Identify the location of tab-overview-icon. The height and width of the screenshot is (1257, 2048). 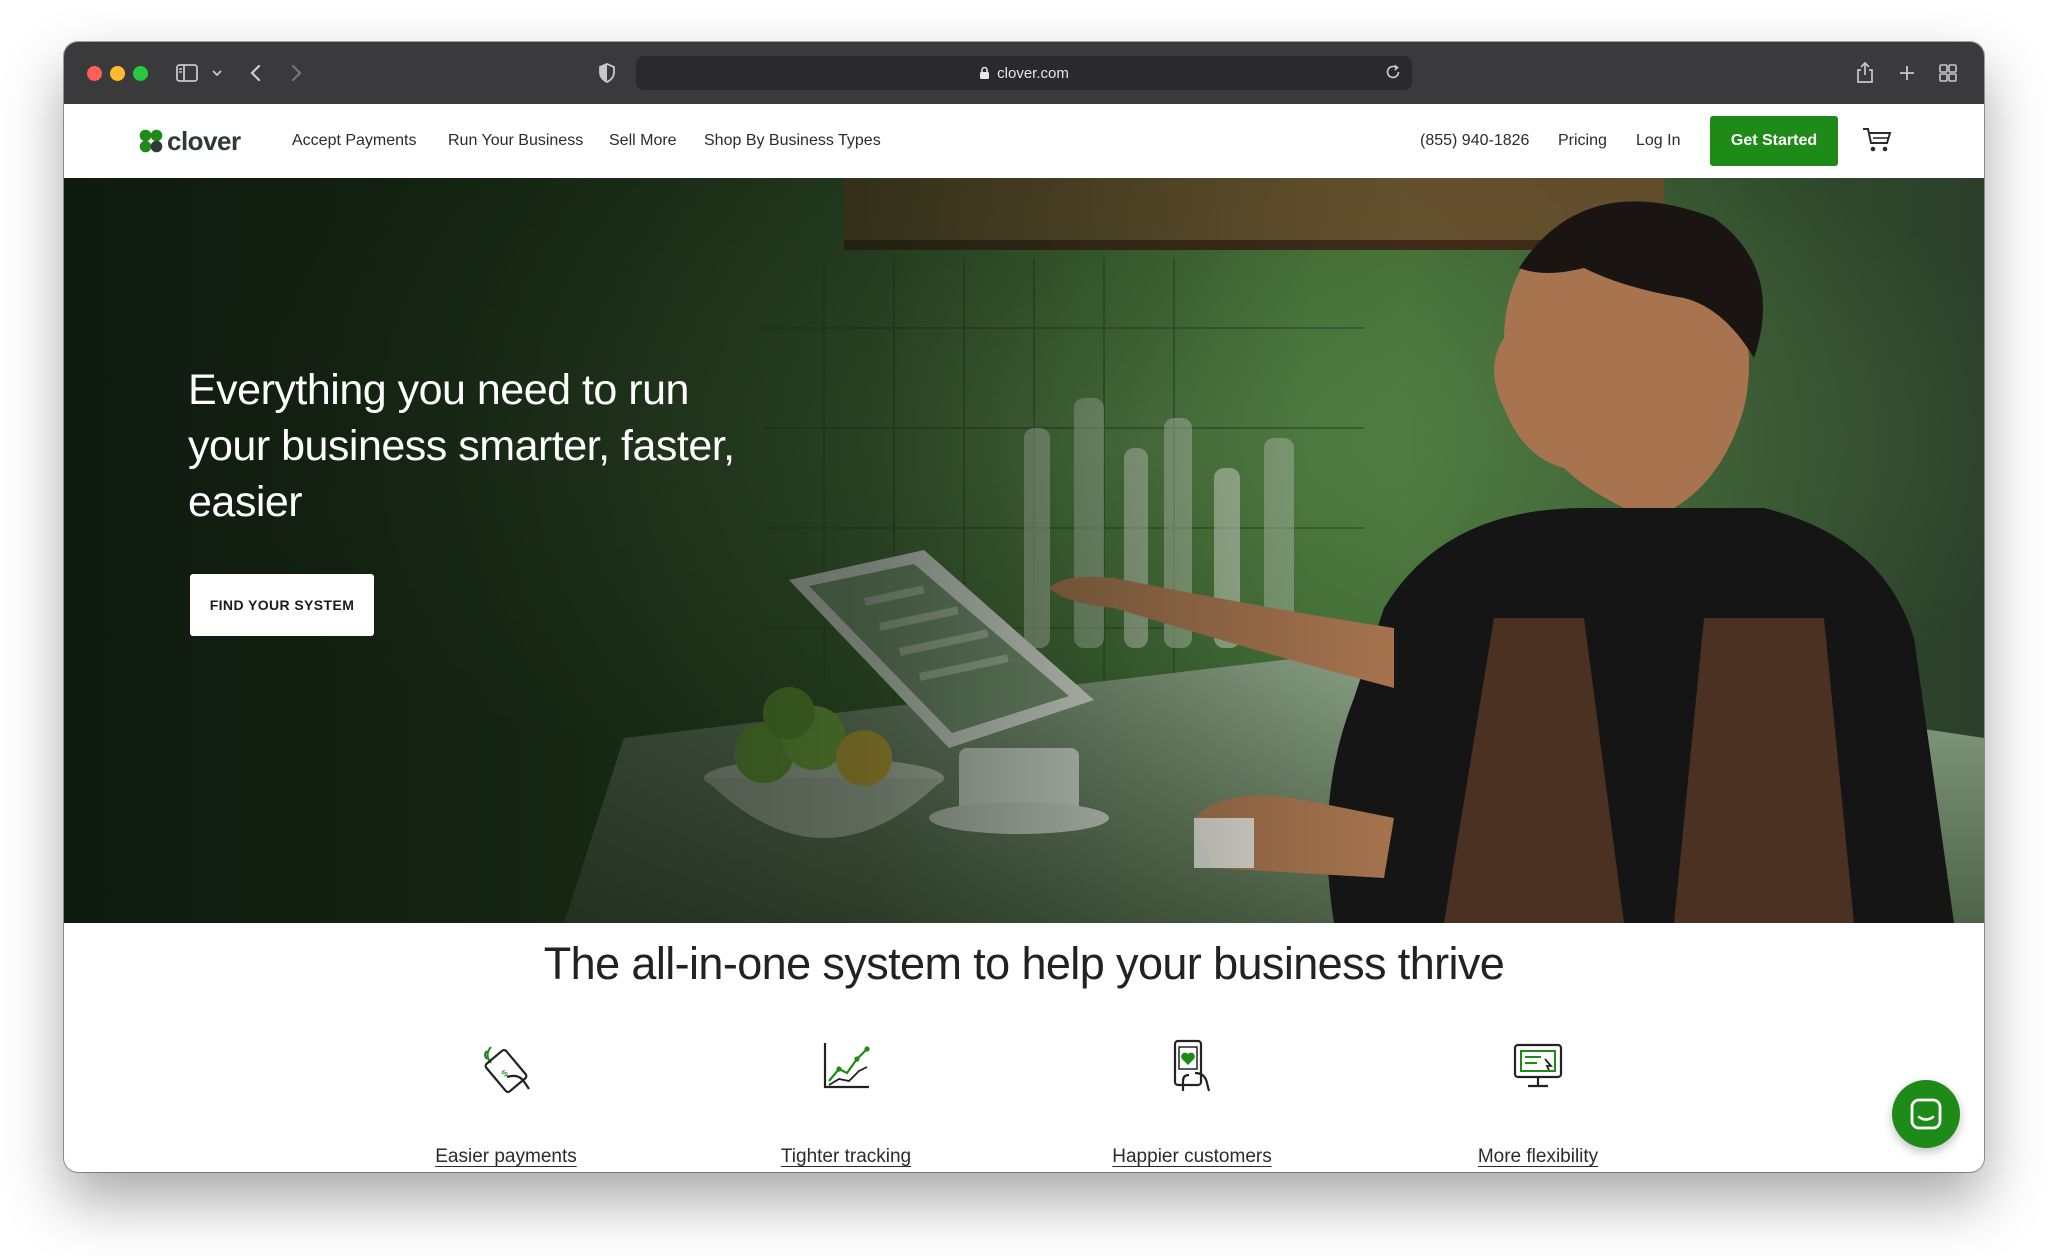
(1948, 73).